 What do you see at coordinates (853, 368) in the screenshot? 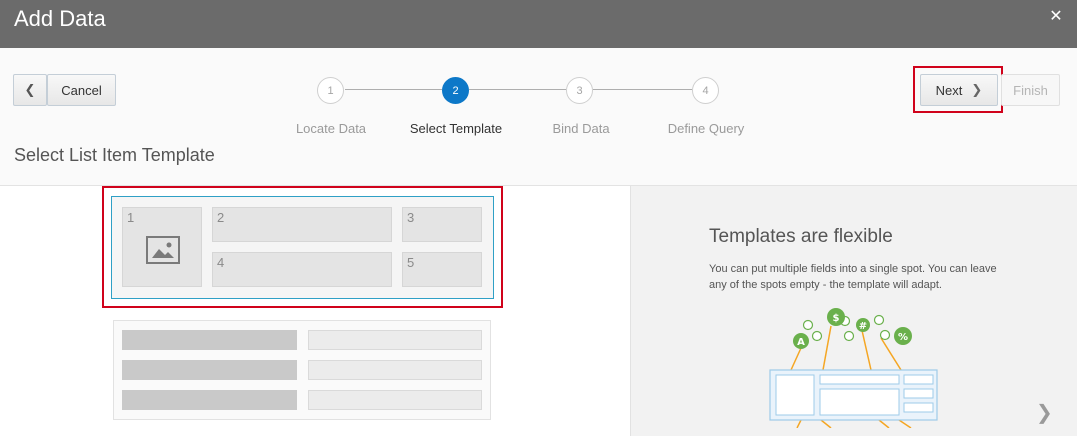
I see `flexible-template-illustration: A $ # %` at bounding box center [853, 368].